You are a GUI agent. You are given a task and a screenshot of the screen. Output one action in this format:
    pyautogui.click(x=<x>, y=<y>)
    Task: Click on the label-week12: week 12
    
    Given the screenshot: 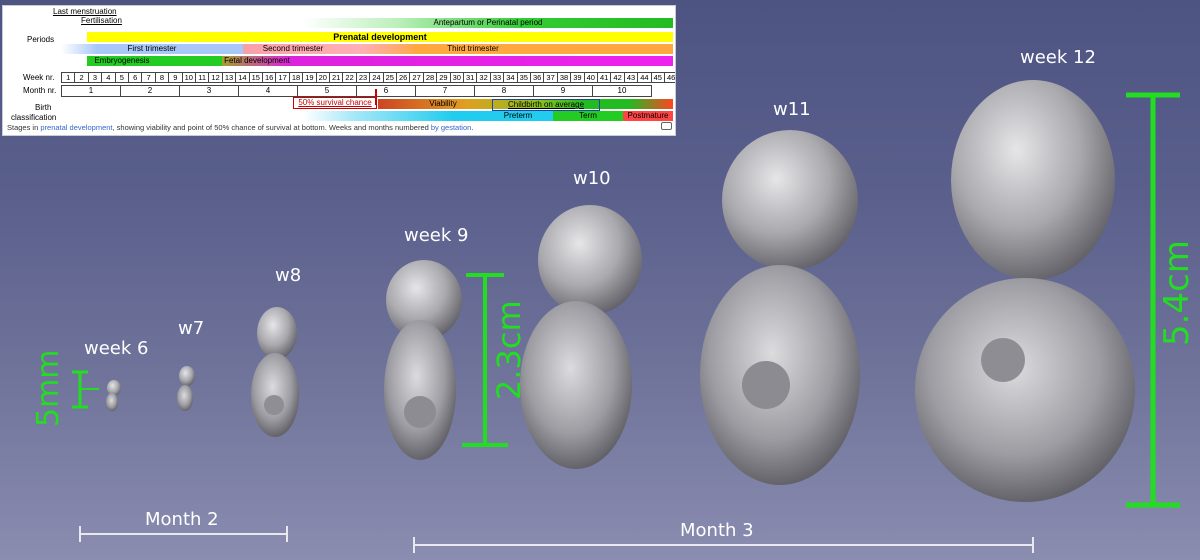 What is the action you would take?
    pyautogui.click(x=1058, y=57)
    